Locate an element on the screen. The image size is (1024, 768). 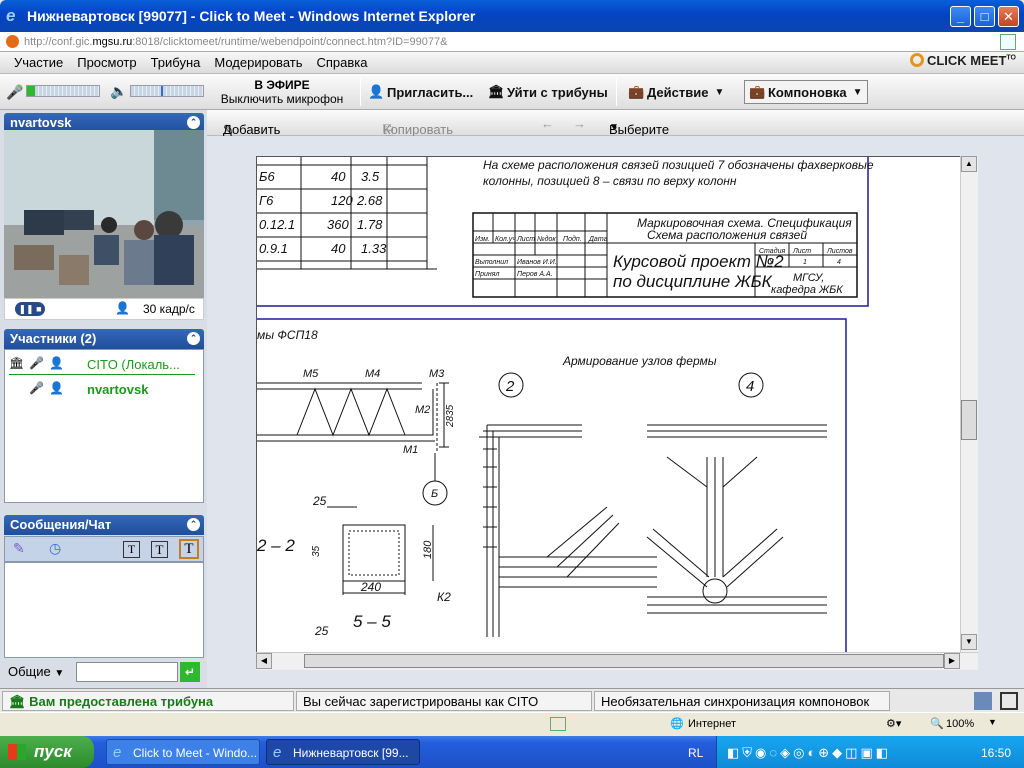
action-label: Действие is located at coordinates (678, 92).